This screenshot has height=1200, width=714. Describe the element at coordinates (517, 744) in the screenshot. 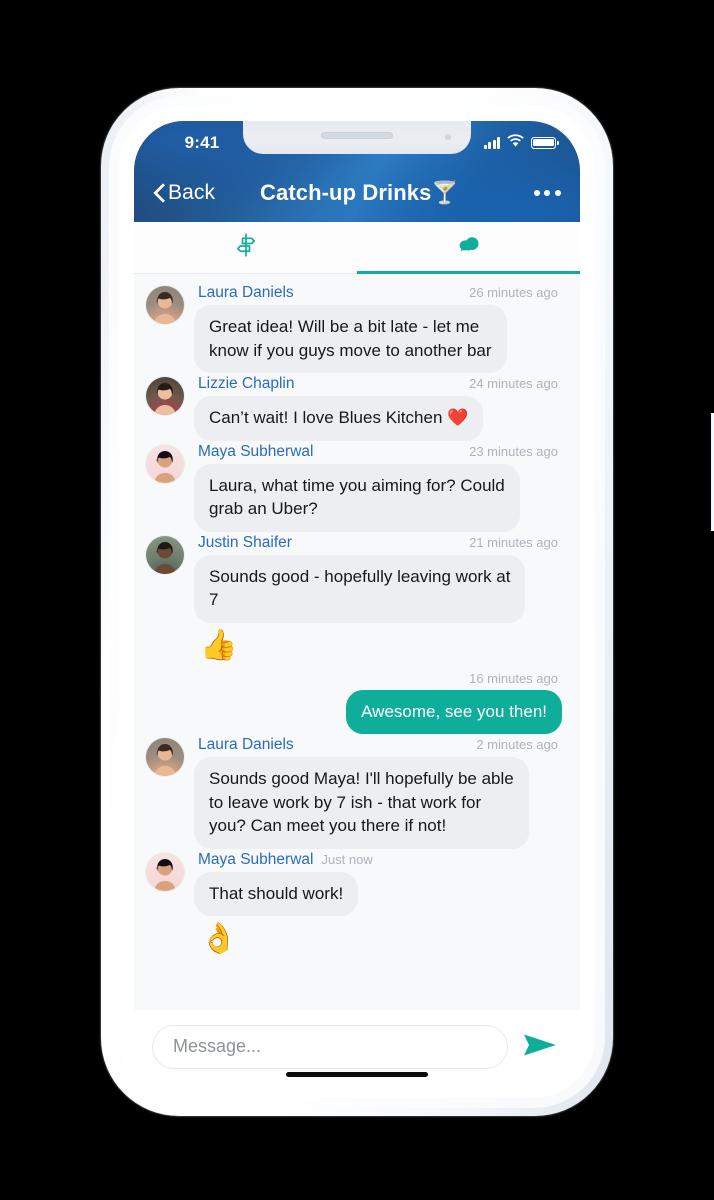

I see `message-timestamp: 2 minutes ago` at that location.